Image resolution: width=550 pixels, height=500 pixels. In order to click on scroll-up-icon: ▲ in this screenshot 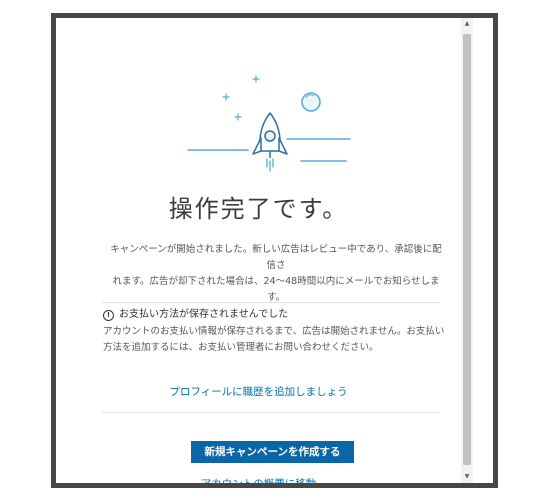, I will do `click(467, 24)`.